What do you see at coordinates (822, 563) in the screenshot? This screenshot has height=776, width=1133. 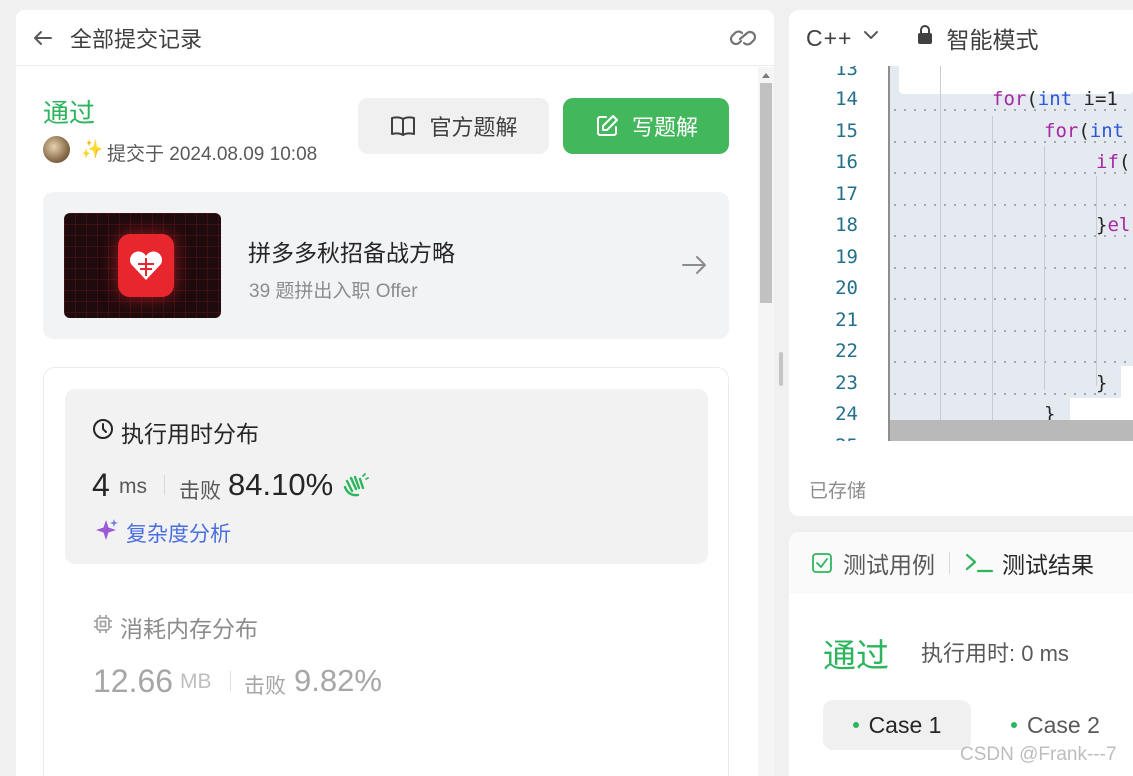 I see `checkbox-icon` at bounding box center [822, 563].